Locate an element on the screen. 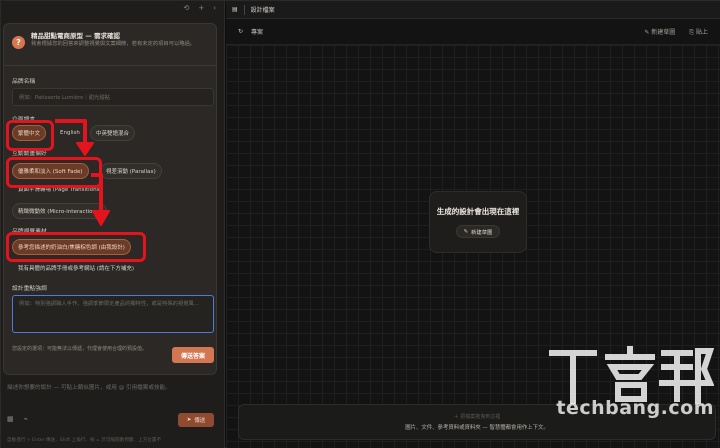 This screenshot has width=720, height=448. send-button: ➤ 傳送 is located at coordinates (196, 420).